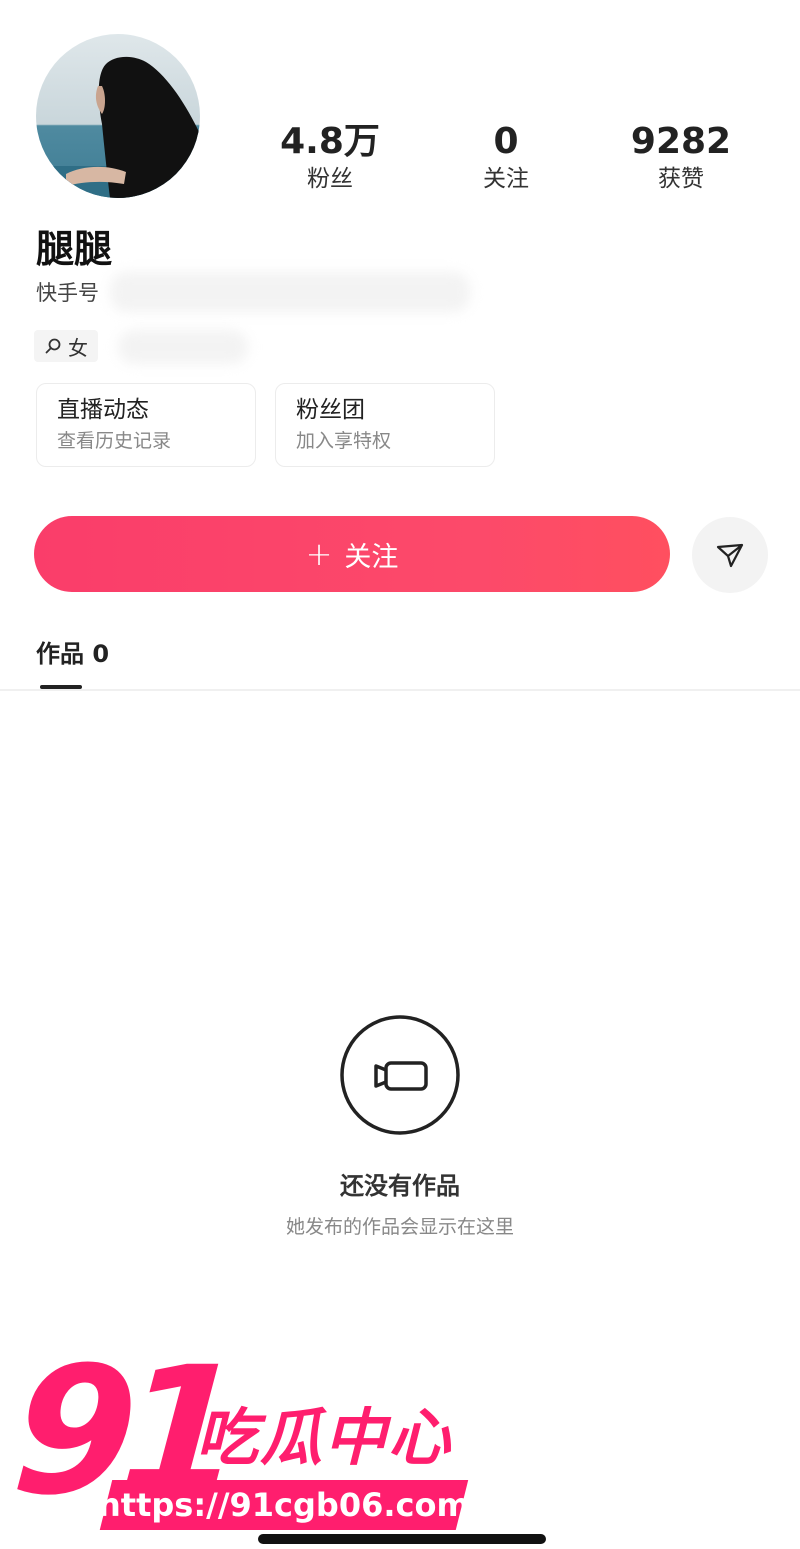  Describe the element at coordinates (371, 557) in the screenshot. I see `follow-label: 关注` at that location.